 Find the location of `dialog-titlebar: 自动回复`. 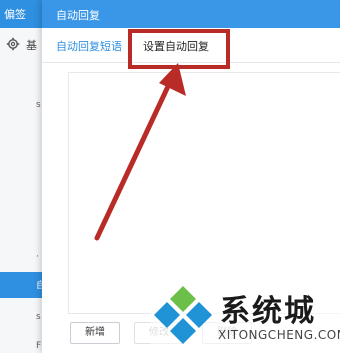

dialog-titlebar: 自动回复 is located at coordinates (191, 14).